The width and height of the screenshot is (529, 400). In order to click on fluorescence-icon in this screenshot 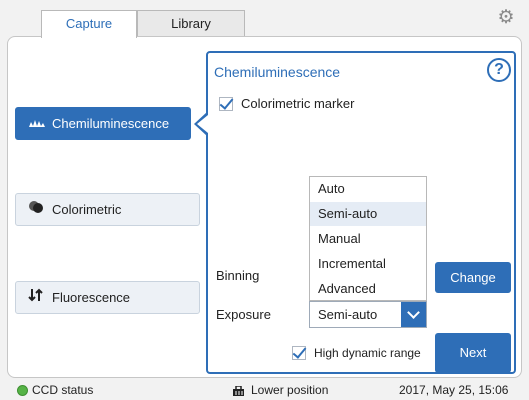, I will do `click(38, 297)`.